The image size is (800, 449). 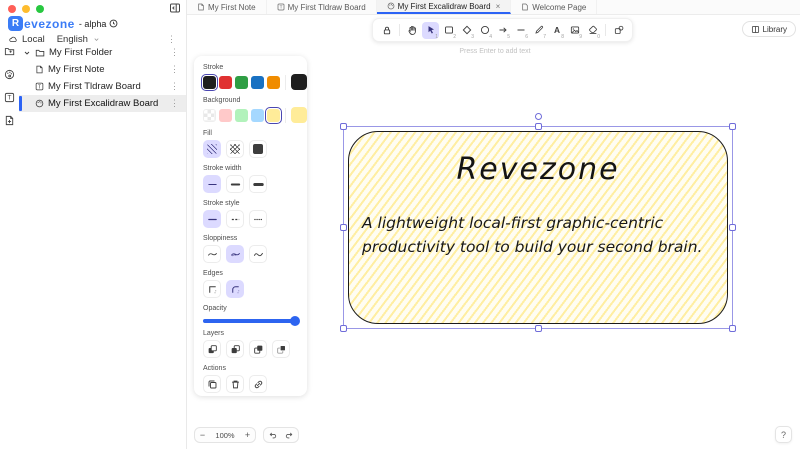 I want to click on resize-handle-nw, so click(x=343, y=126).